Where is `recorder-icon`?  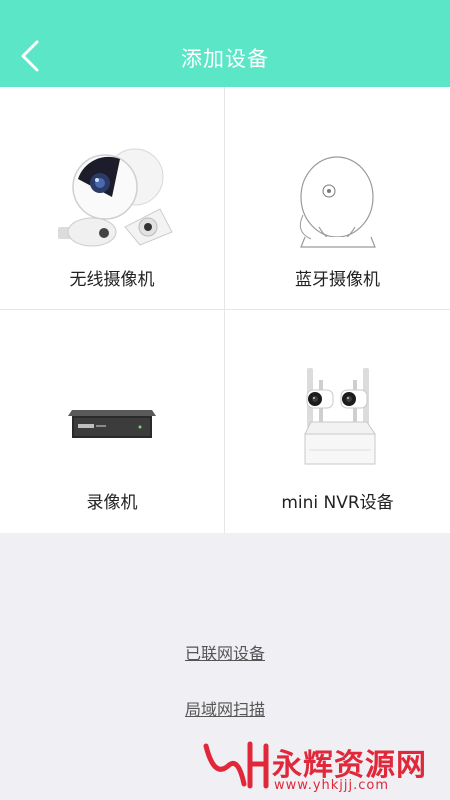 recorder-icon is located at coordinates (112, 424).